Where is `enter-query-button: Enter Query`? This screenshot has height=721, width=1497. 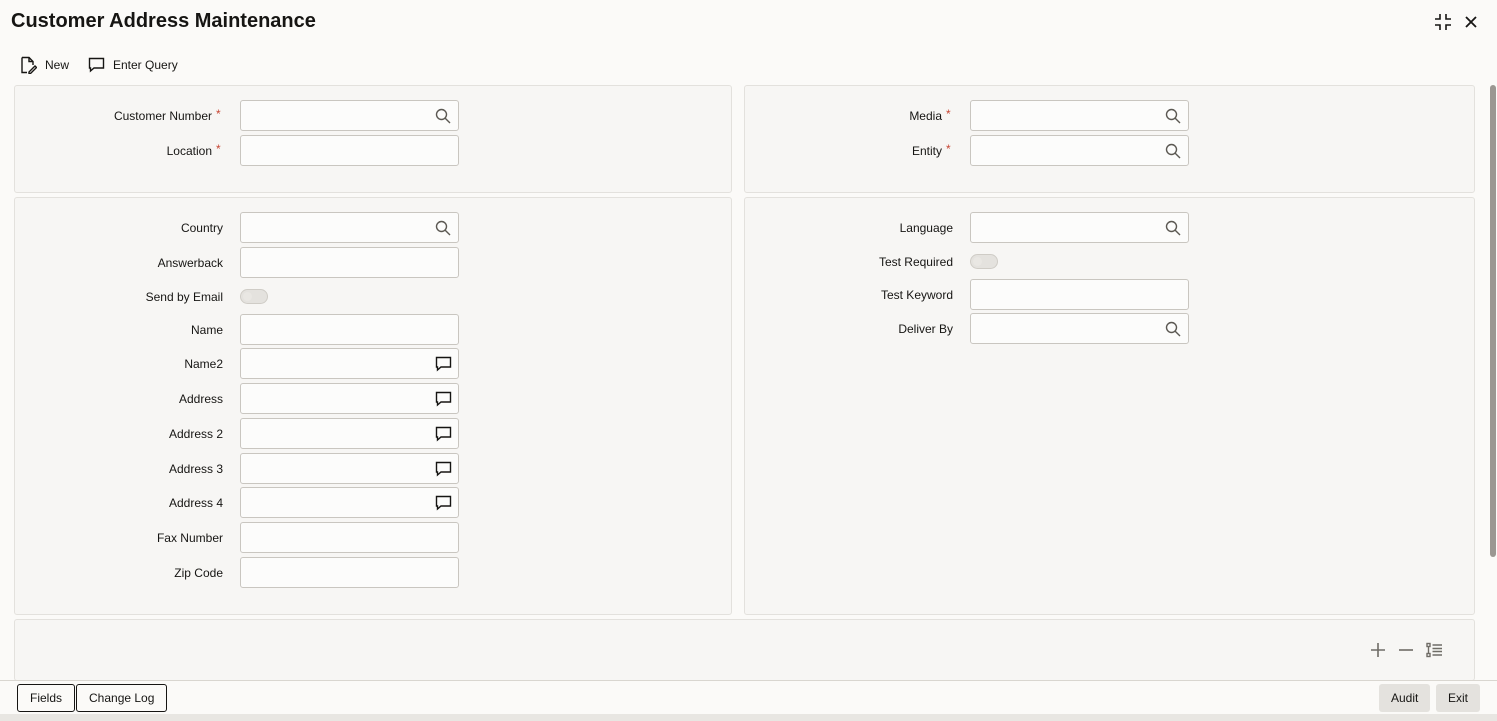 enter-query-button: Enter Query is located at coordinates (133, 65).